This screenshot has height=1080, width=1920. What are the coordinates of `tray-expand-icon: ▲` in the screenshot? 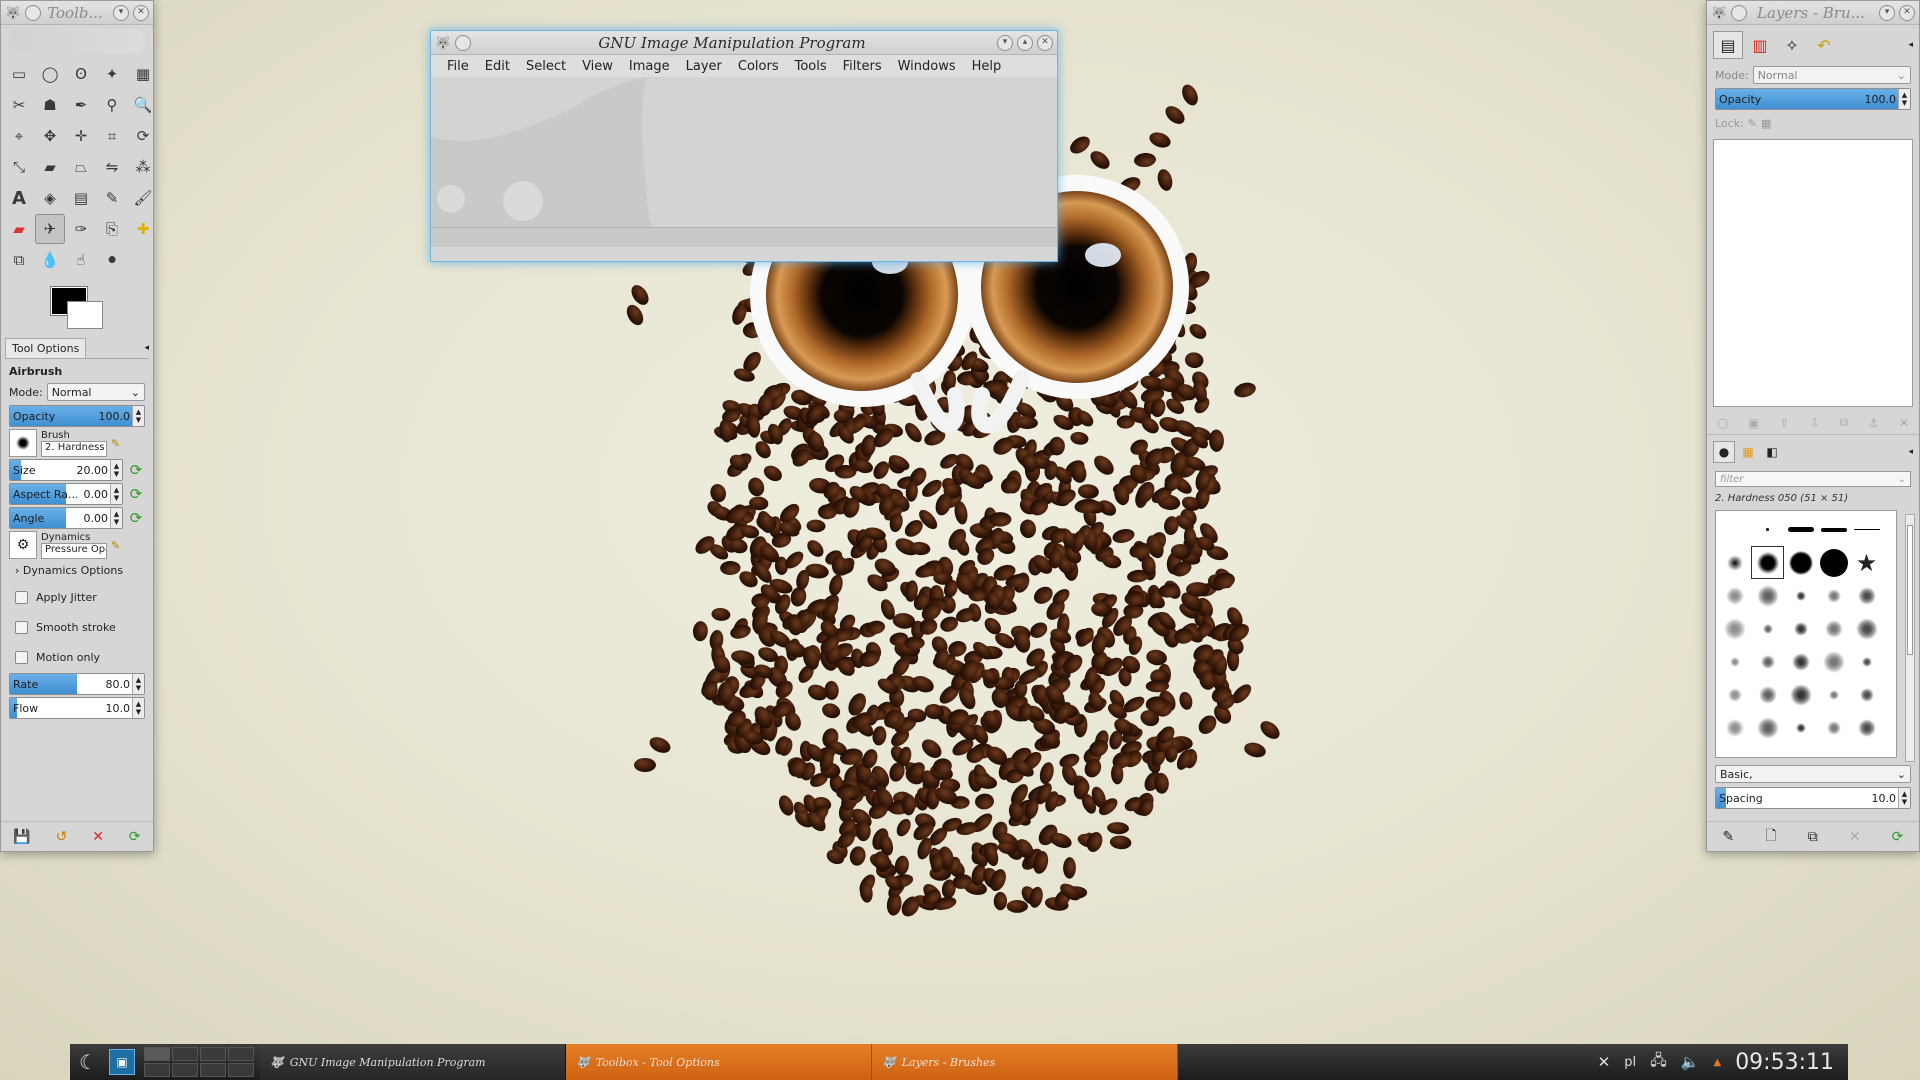 It's located at (1717, 1062).